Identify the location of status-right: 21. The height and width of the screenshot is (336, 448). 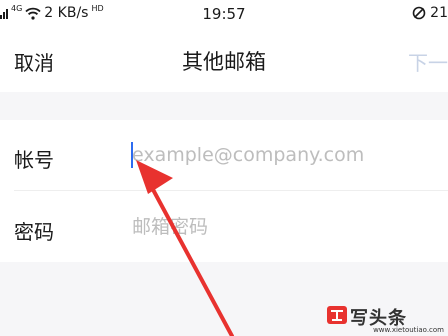
(430, 13).